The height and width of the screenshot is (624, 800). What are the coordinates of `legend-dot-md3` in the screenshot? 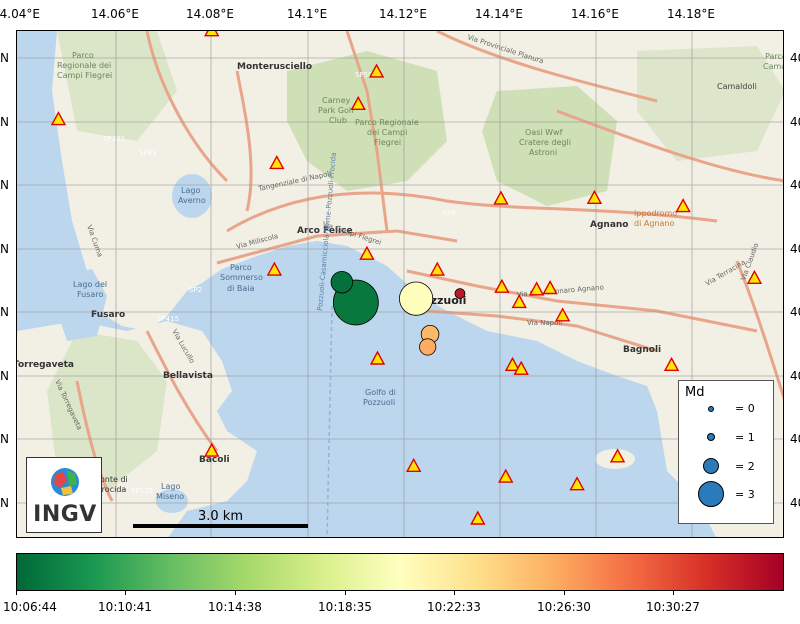 It's located at (711, 494).